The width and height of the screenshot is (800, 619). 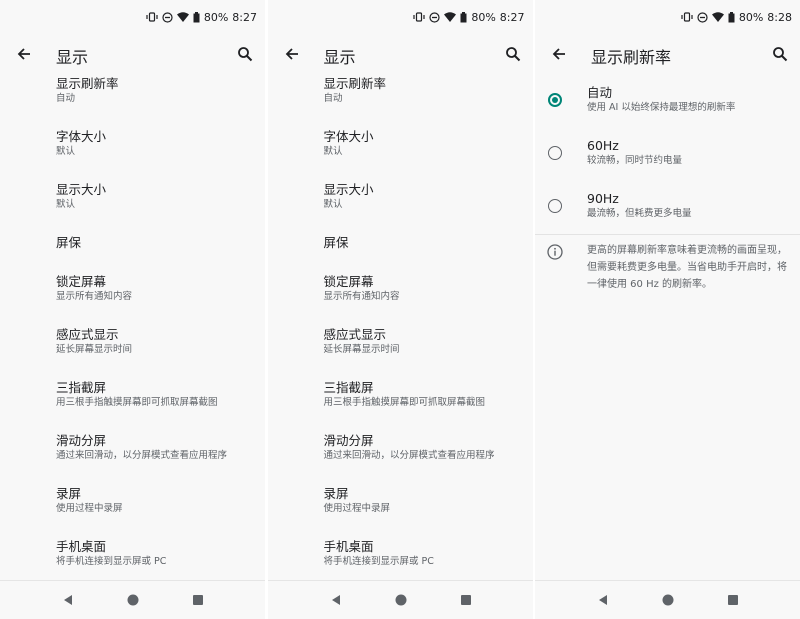 I want to click on setting-split-screen: 滑动分屏通过来回滑动，以分屏模式查看应用程序, so click(x=424, y=448).